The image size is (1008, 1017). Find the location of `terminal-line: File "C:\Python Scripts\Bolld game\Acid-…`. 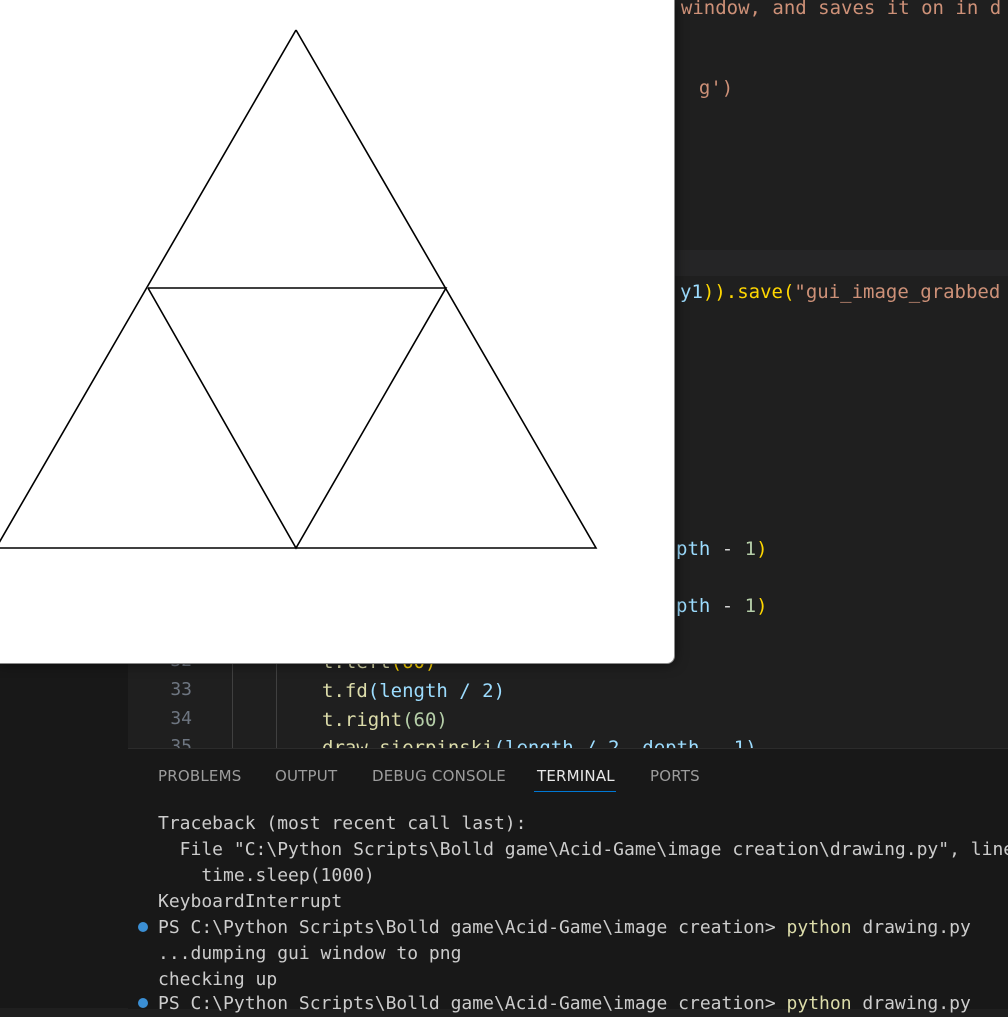

terminal-line: File "C:\Python Scripts\Bolld game\Acid-… is located at coordinates (583, 849).